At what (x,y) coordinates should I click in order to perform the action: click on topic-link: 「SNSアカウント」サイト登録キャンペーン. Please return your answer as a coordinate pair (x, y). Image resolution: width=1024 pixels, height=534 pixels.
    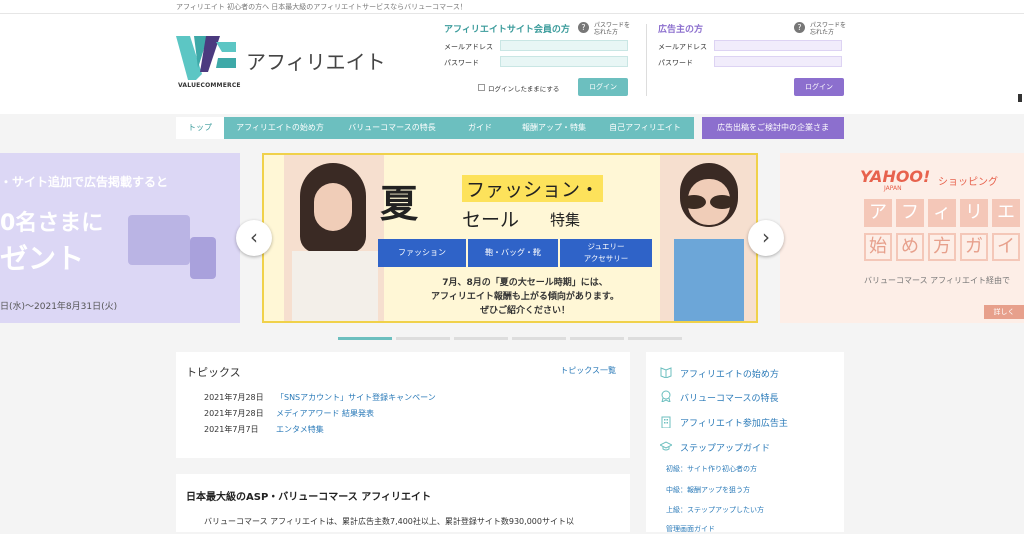
    Looking at the image, I should click on (356, 397).